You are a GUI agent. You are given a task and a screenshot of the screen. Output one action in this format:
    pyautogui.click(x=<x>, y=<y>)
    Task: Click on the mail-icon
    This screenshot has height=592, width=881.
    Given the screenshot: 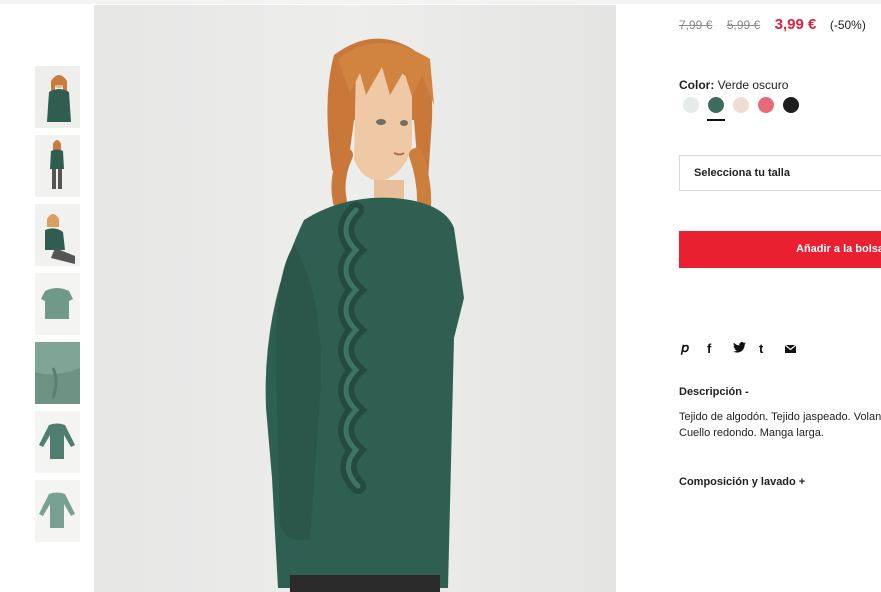 What is the action you would take?
    pyautogui.click(x=797, y=348)
    